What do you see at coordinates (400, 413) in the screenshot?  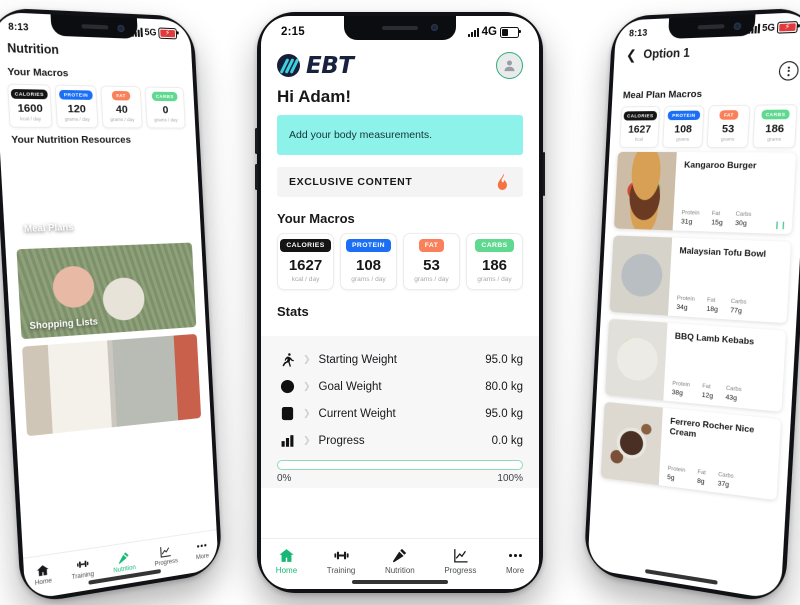 I see `stat-row-current-weight: ❯ Current Weight 95.0 kg` at bounding box center [400, 413].